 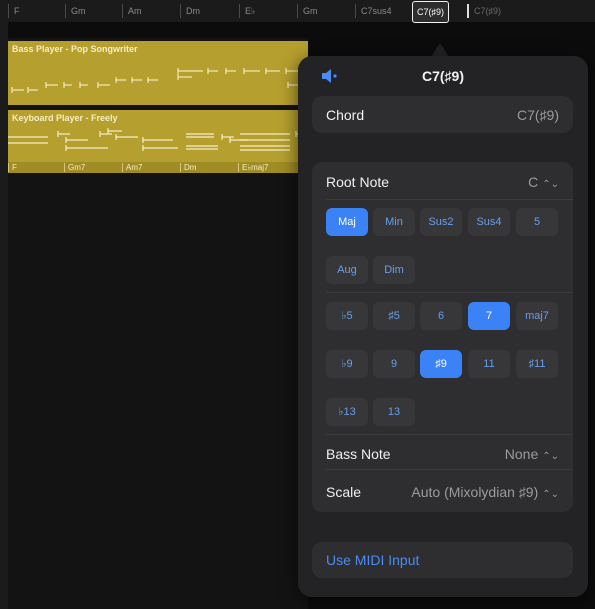 I want to click on bass-region: Bass Player - Pop Songwriter, so click(x=158, y=73).